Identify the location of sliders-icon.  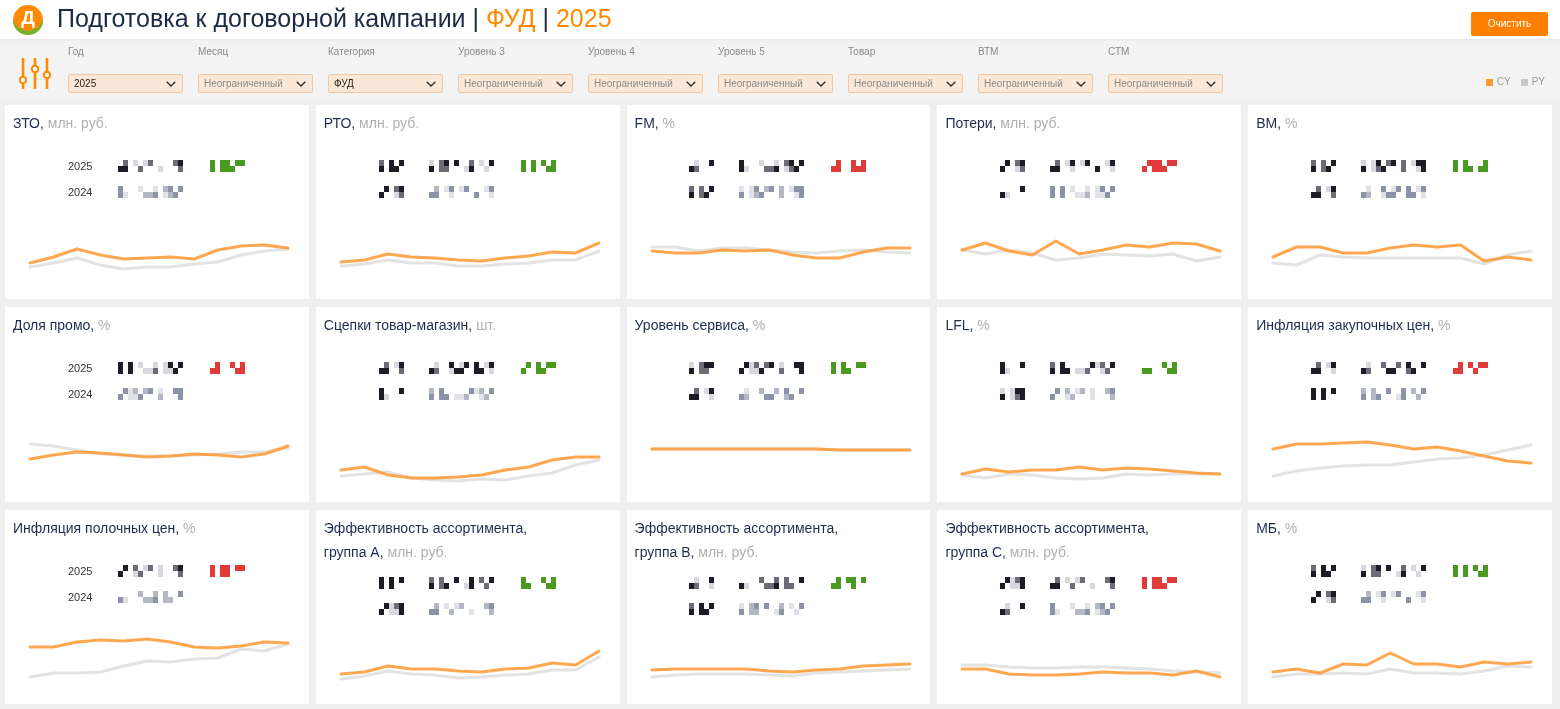
(35, 73).